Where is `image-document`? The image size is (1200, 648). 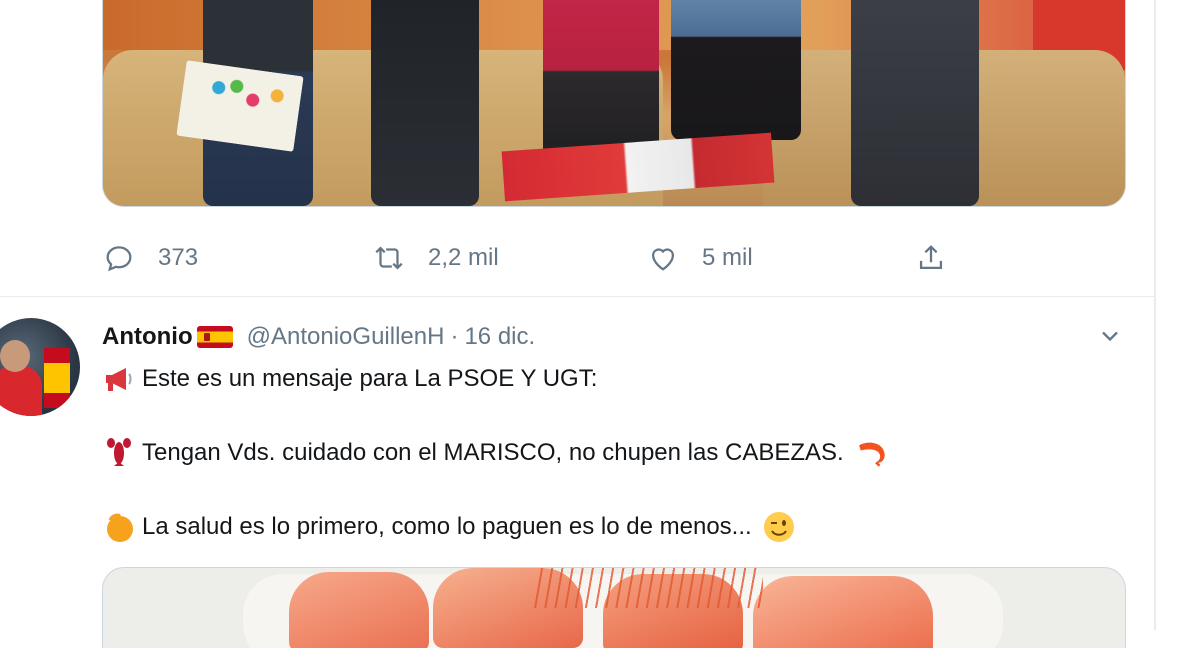
image-document is located at coordinates (240, 106).